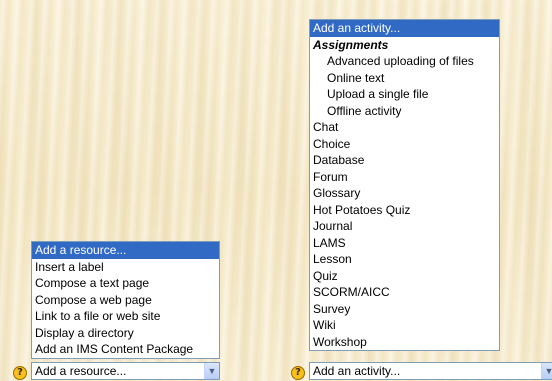 The width and height of the screenshot is (552, 381). Describe the element at coordinates (404, 160) in the screenshot. I see `activity-option-database: Database` at that location.